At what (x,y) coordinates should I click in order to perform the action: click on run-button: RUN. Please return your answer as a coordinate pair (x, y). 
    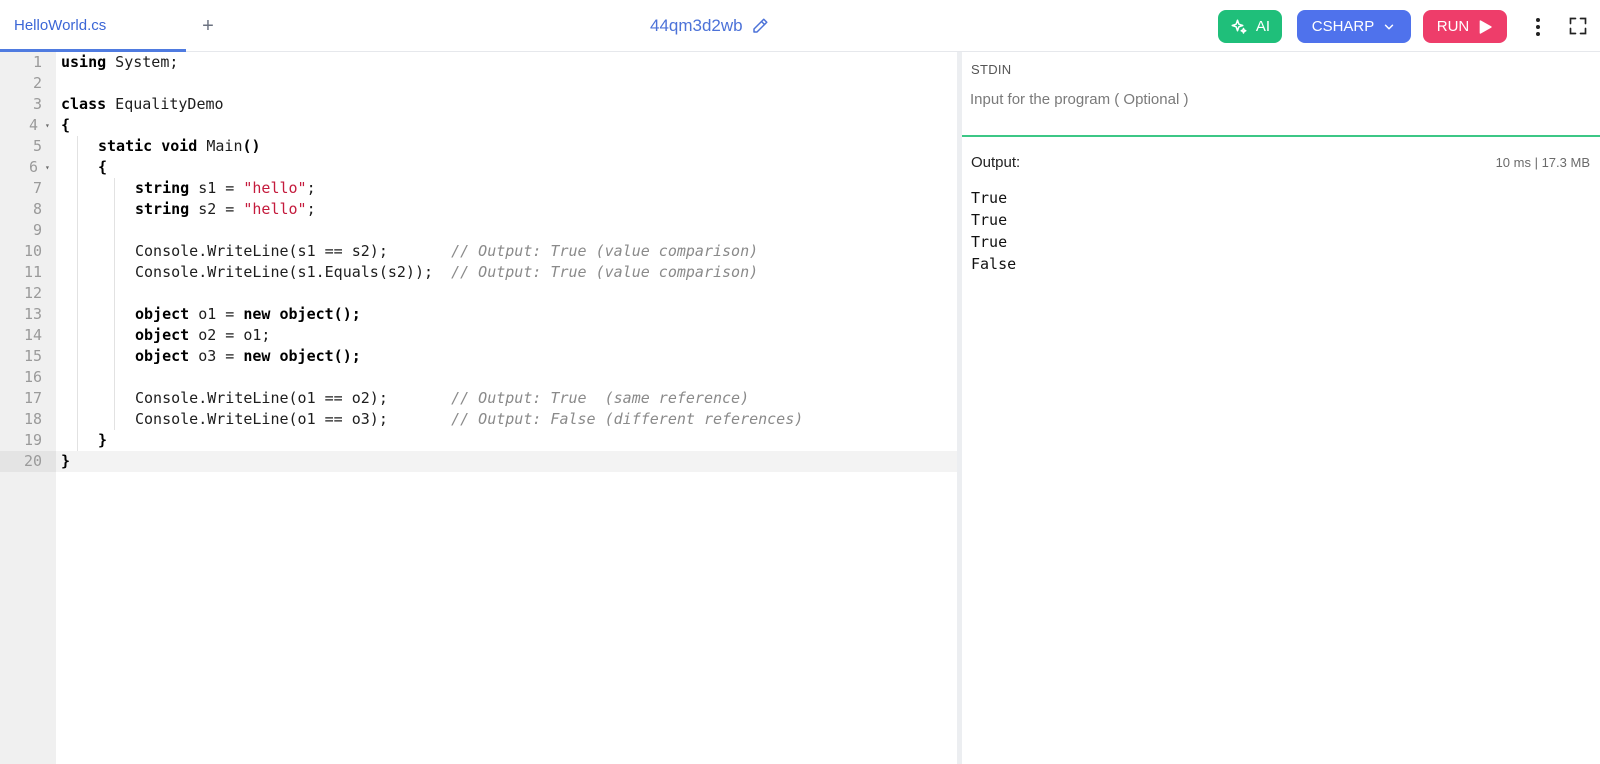
    Looking at the image, I should click on (1465, 26).